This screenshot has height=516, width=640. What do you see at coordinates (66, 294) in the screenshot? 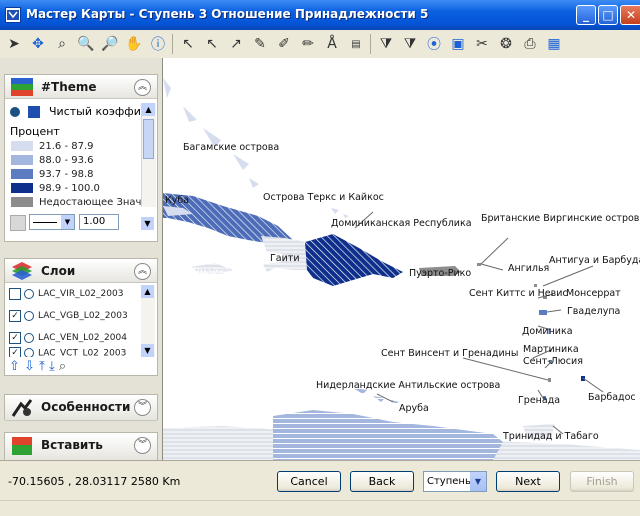
I see `layer-row-1: LAC_VIR_L02_2003` at bounding box center [66, 294].